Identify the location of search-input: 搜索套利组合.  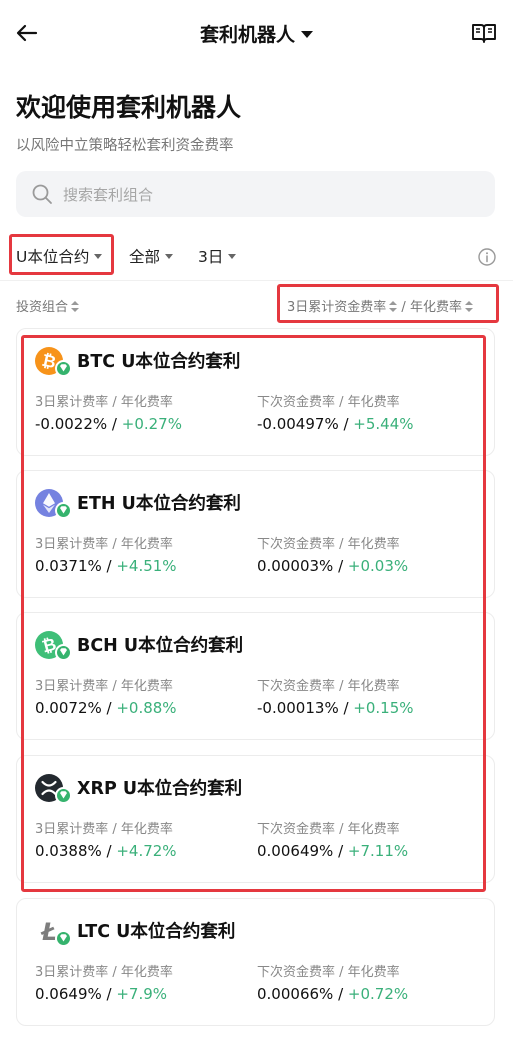
(255, 194).